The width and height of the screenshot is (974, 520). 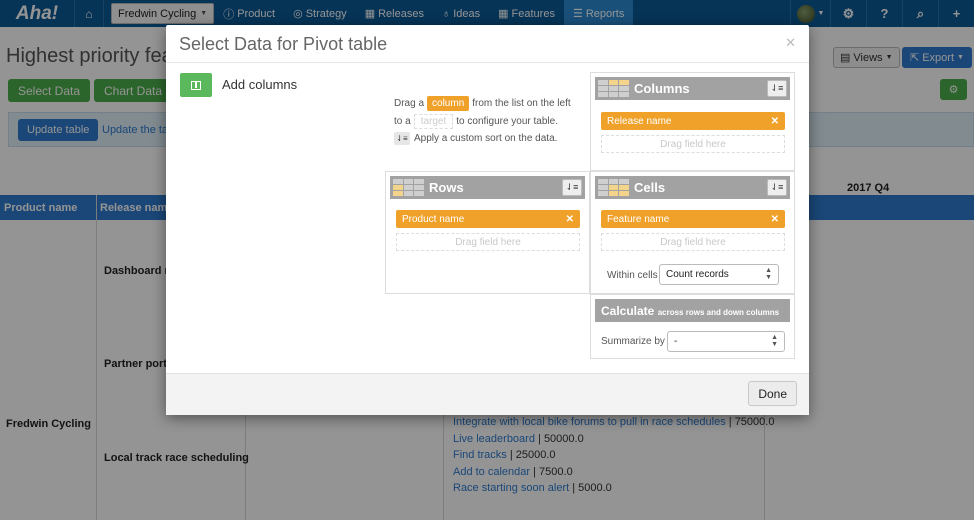 What do you see at coordinates (692, 88) in the screenshot?
I see `columns-zone-header: Columns ⇃≡` at bounding box center [692, 88].